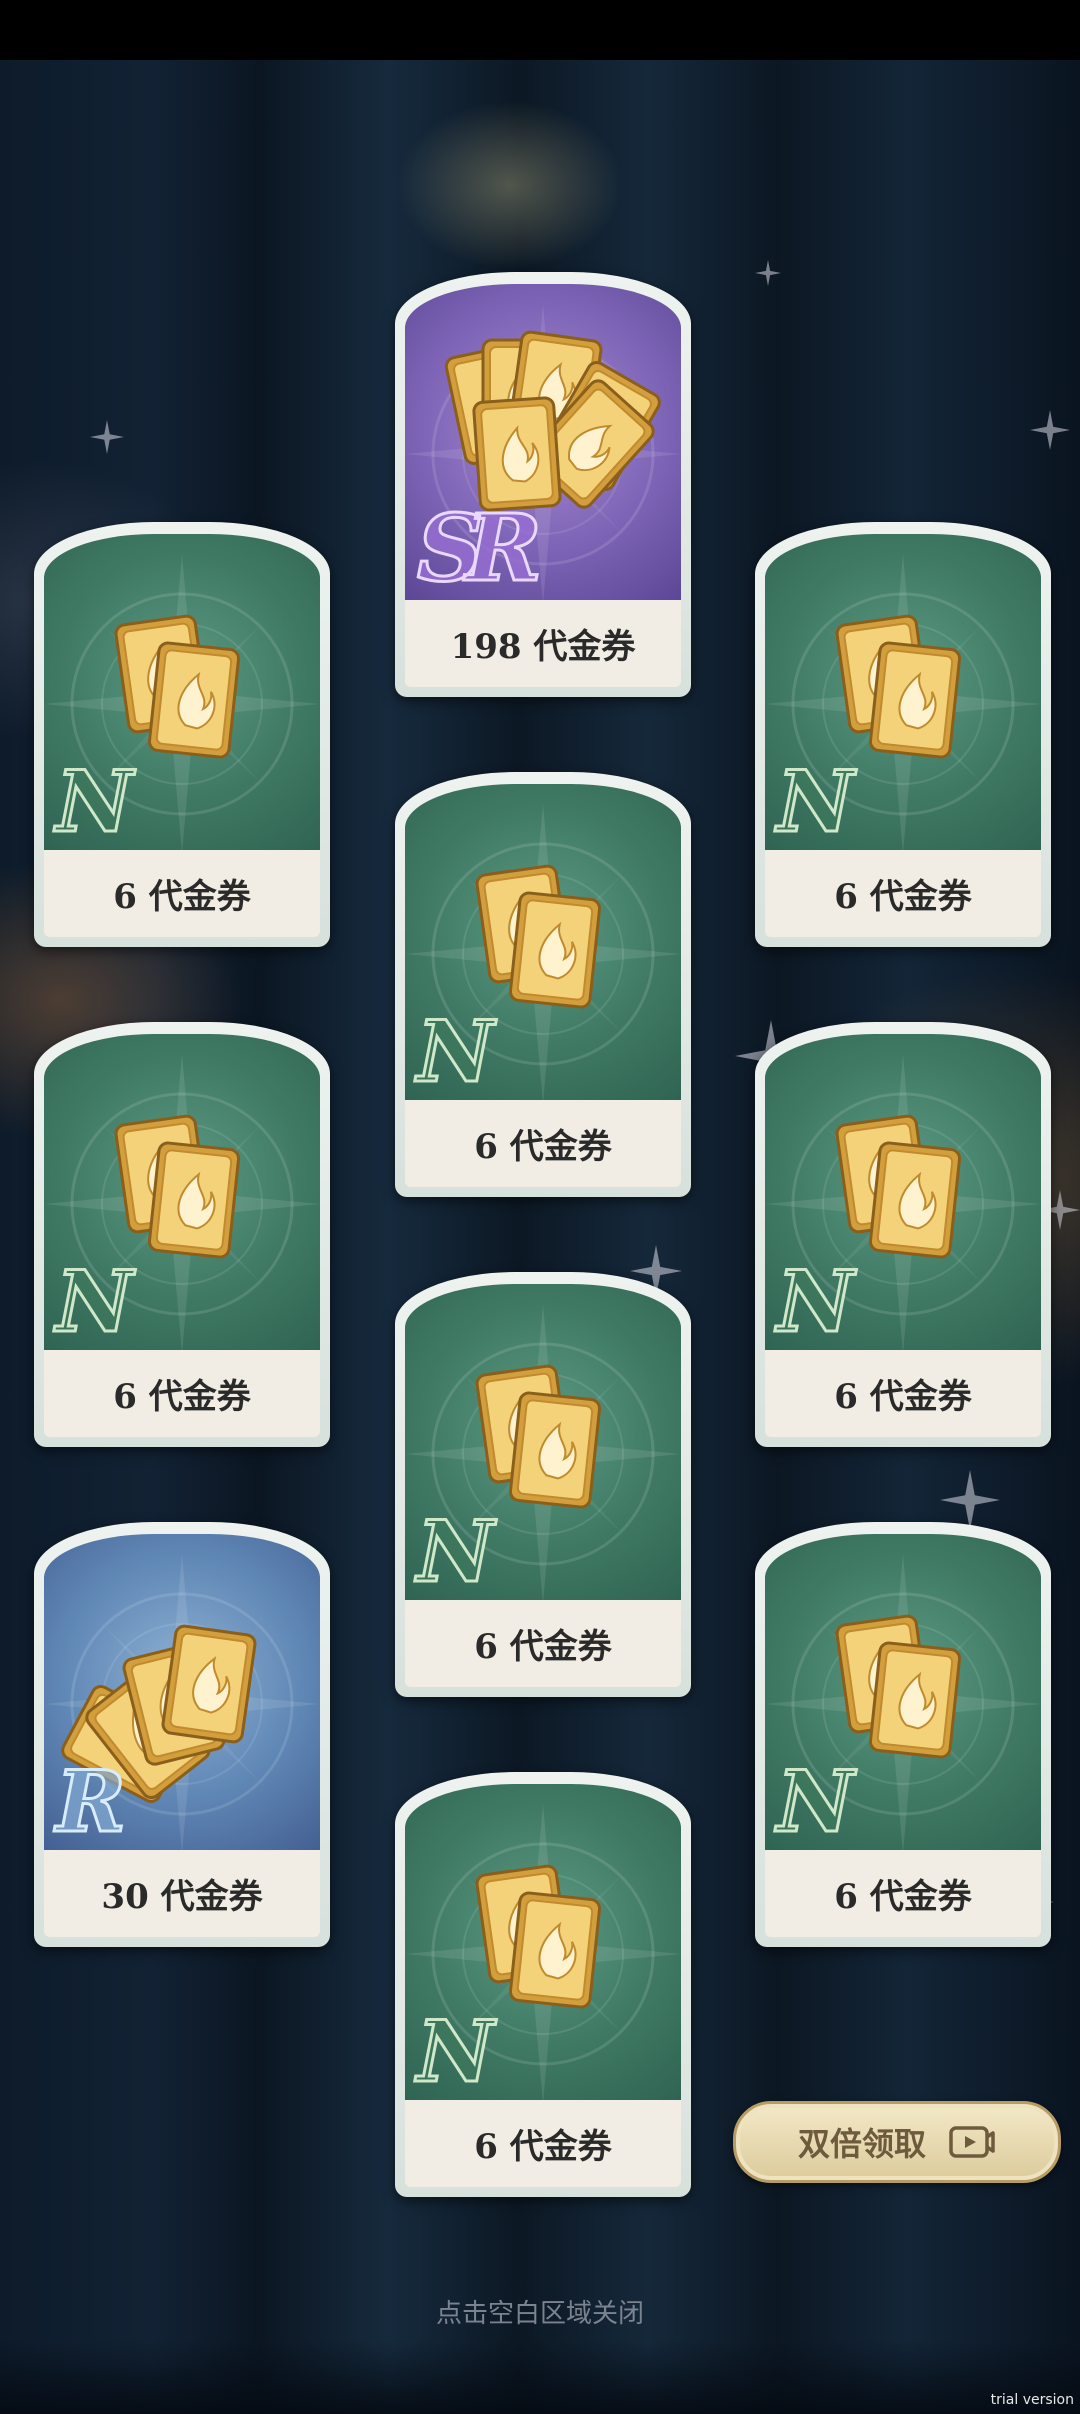 The width and height of the screenshot is (1080, 2414). Describe the element at coordinates (540, 30) in the screenshot. I see `status-bar` at that location.